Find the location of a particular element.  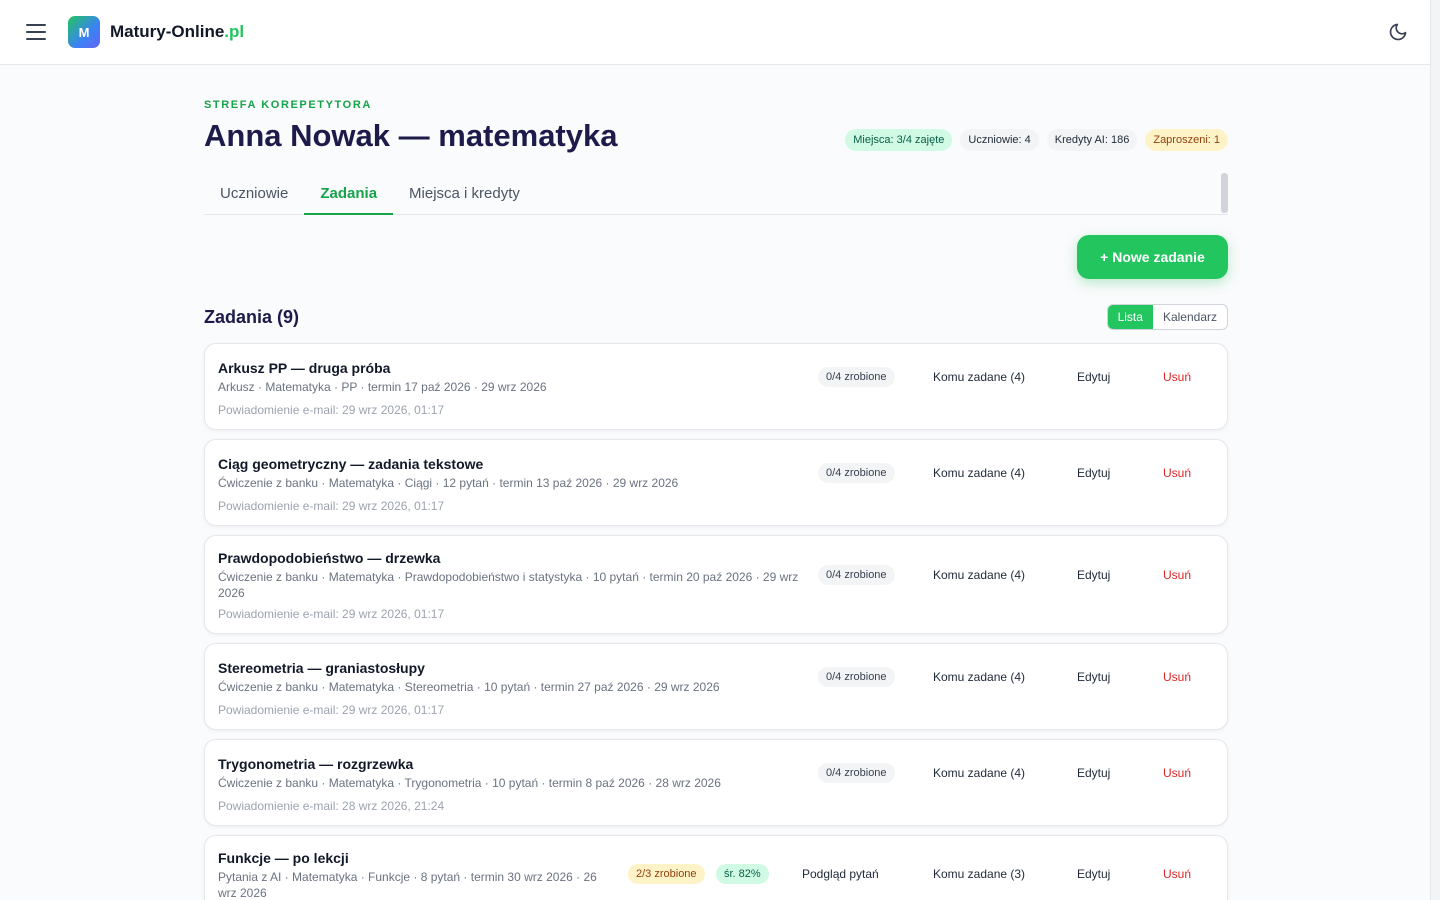

brand-suffix: .pl is located at coordinates (234, 31).